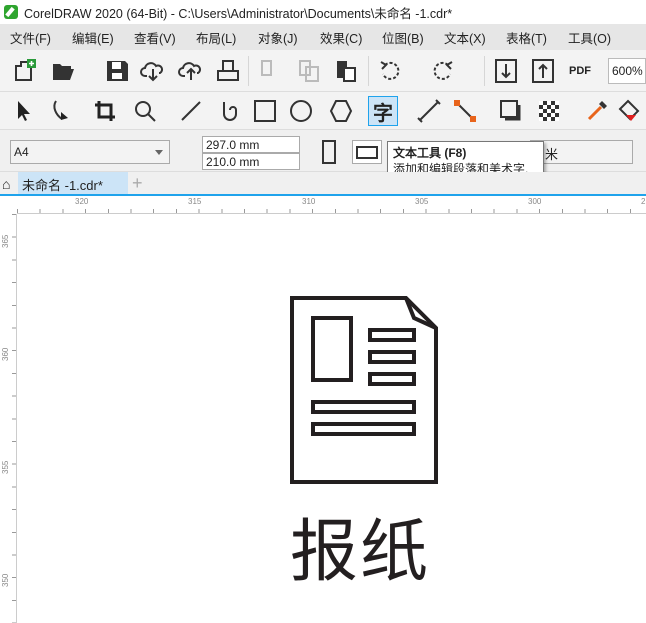 The image size is (646, 623). What do you see at coordinates (364, 390) in the screenshot?
I see `newspaper-icon` at bounding box center [364, 390].